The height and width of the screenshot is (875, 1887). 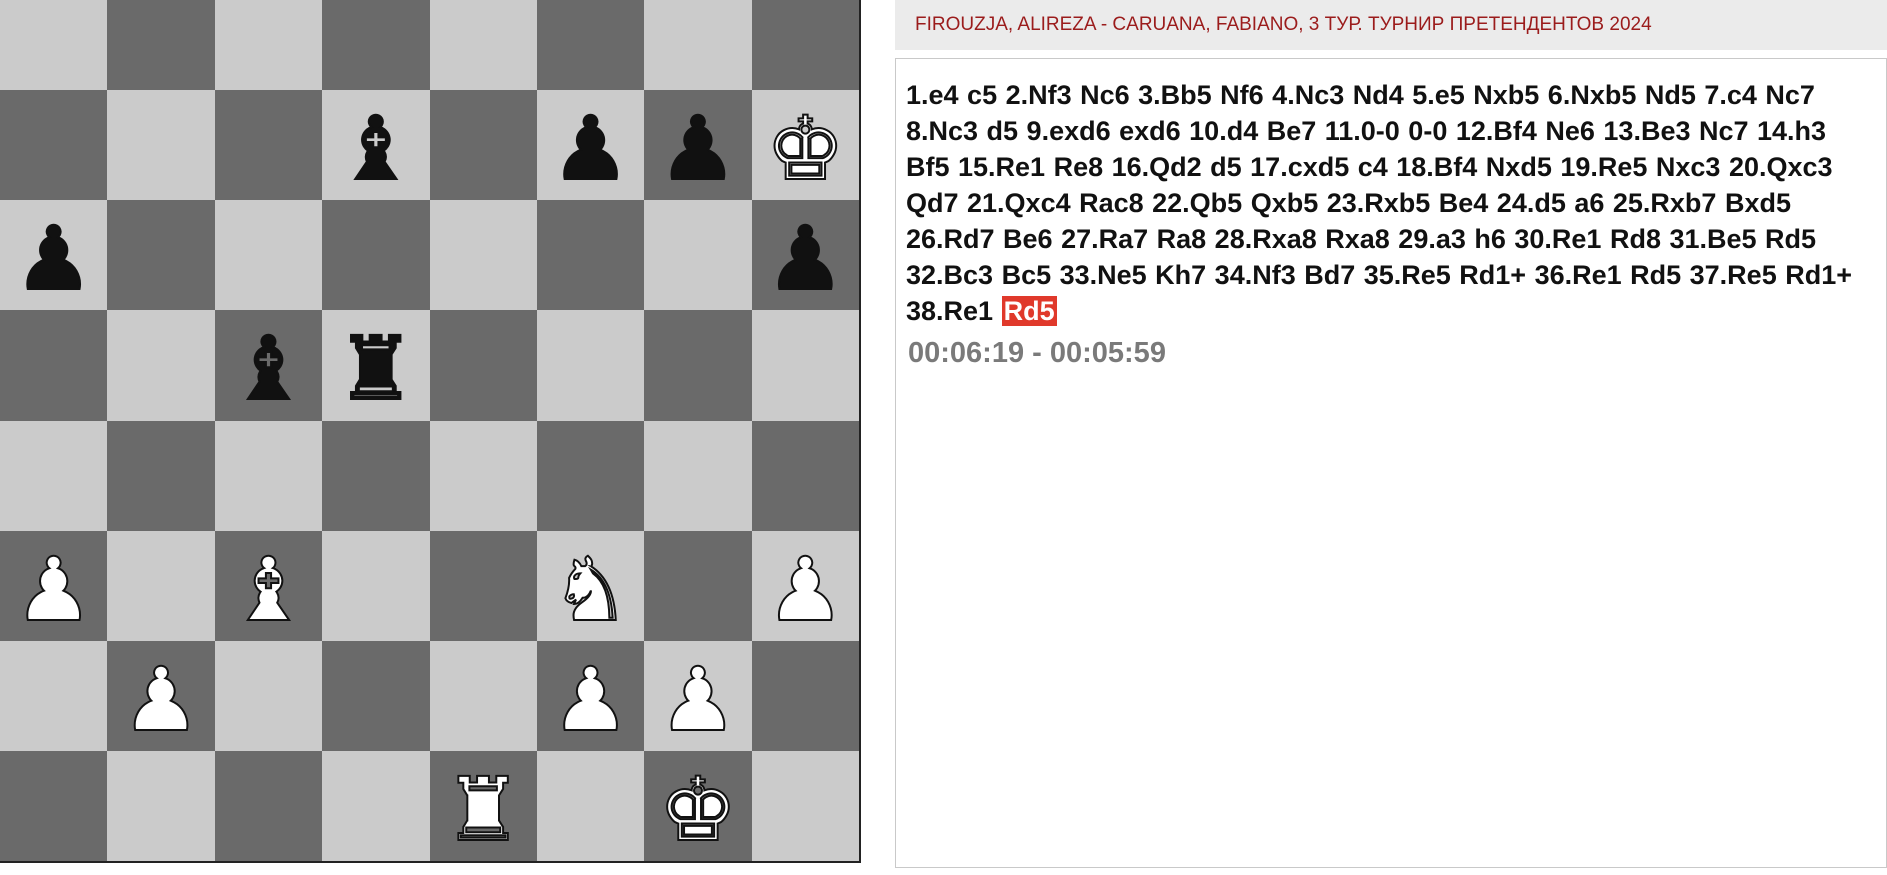 What do you see at coordinates (483, 365) in the screenshot?
I see `square-e5` at bounding box center [483, 365].